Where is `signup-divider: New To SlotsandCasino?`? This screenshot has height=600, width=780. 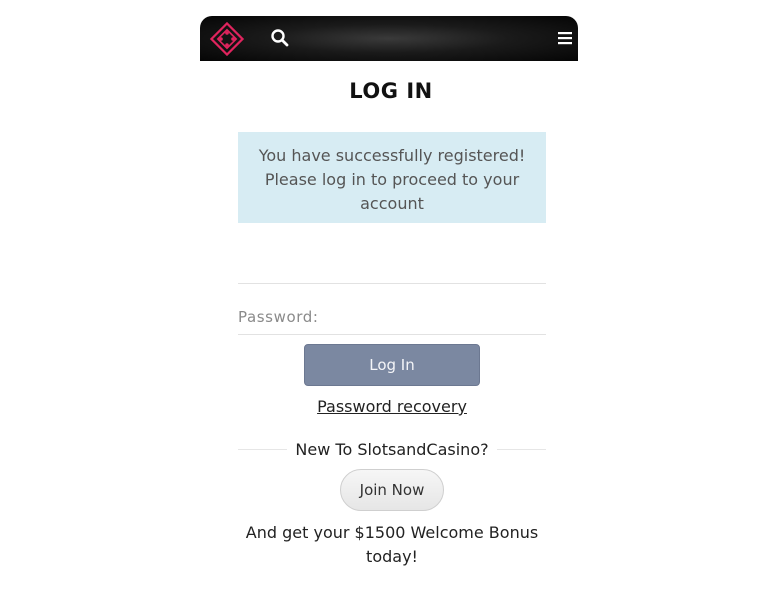 signup-divider: New To SlotsandCasino? is located at coordinates (392, 449).